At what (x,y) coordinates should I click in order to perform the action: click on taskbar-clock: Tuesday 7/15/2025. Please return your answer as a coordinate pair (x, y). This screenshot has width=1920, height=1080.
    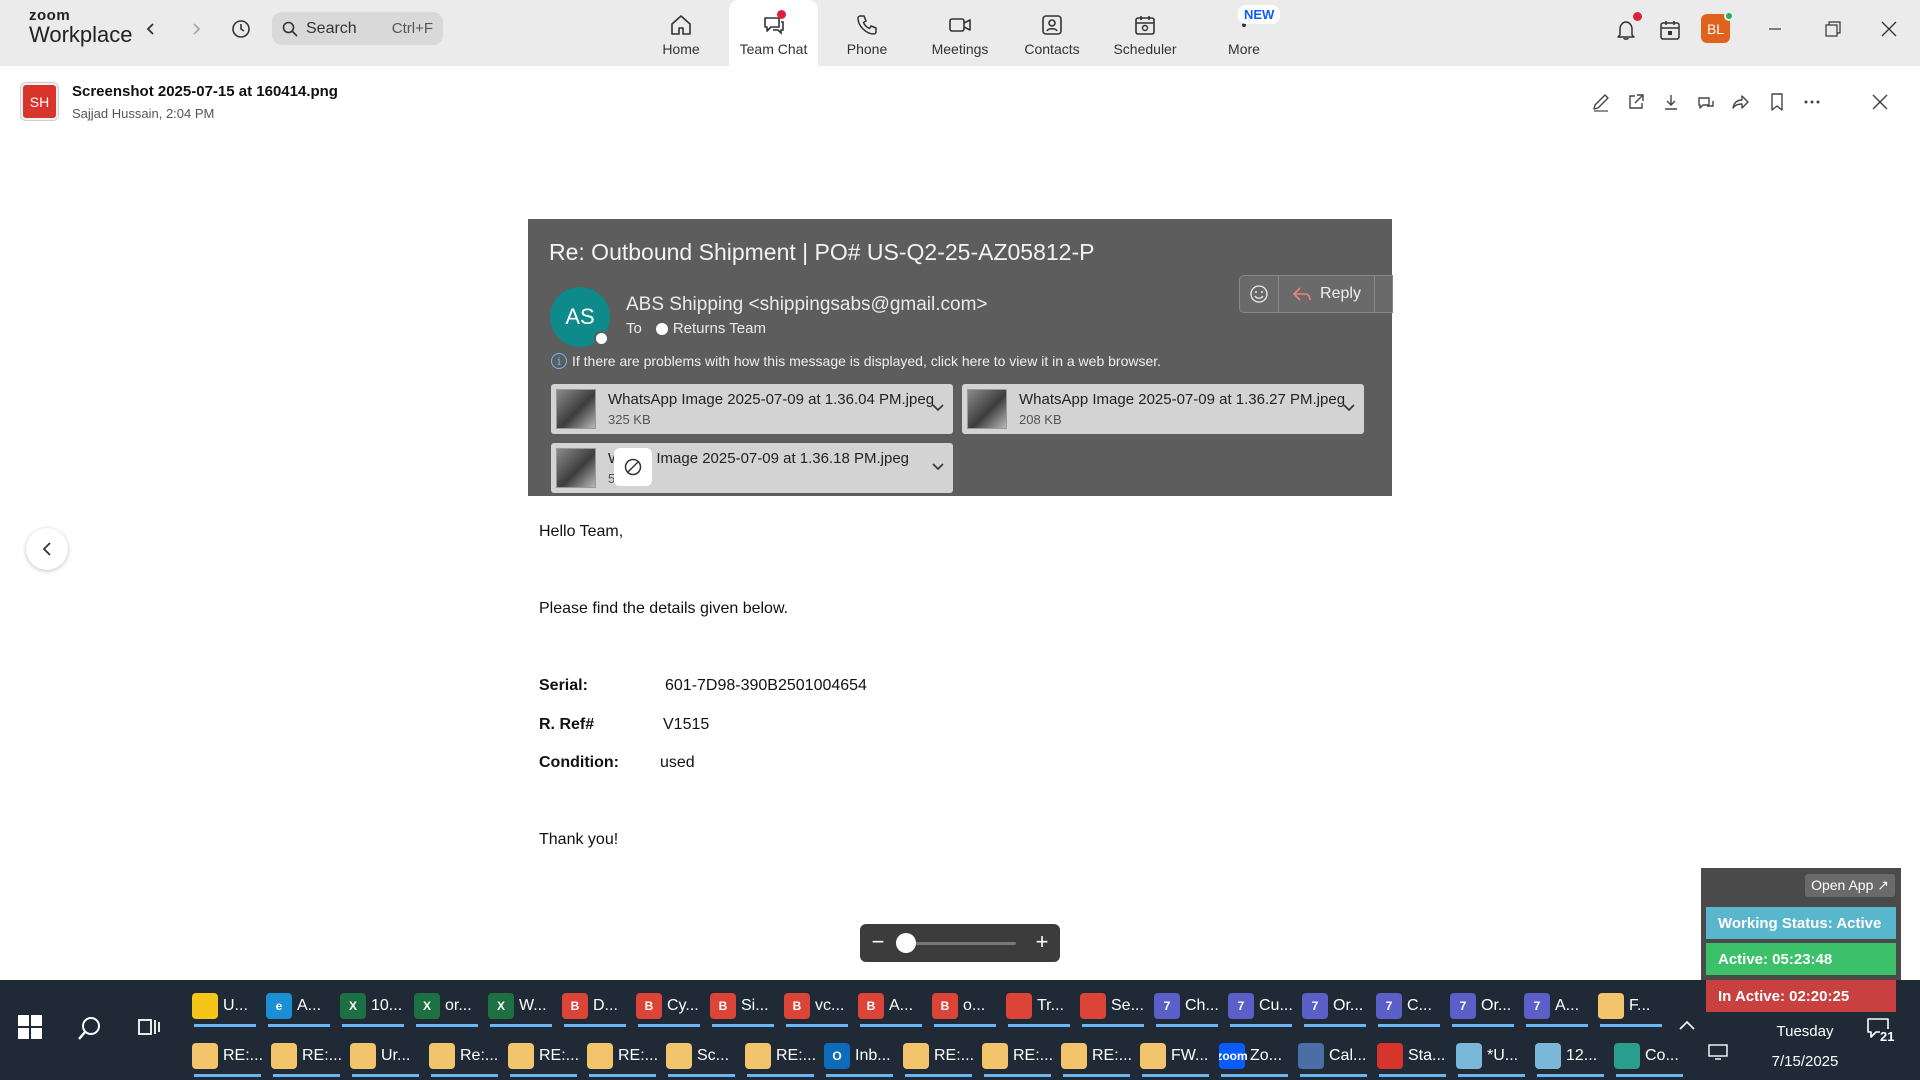
    Looking at the image, I should click on (1805, 1047).